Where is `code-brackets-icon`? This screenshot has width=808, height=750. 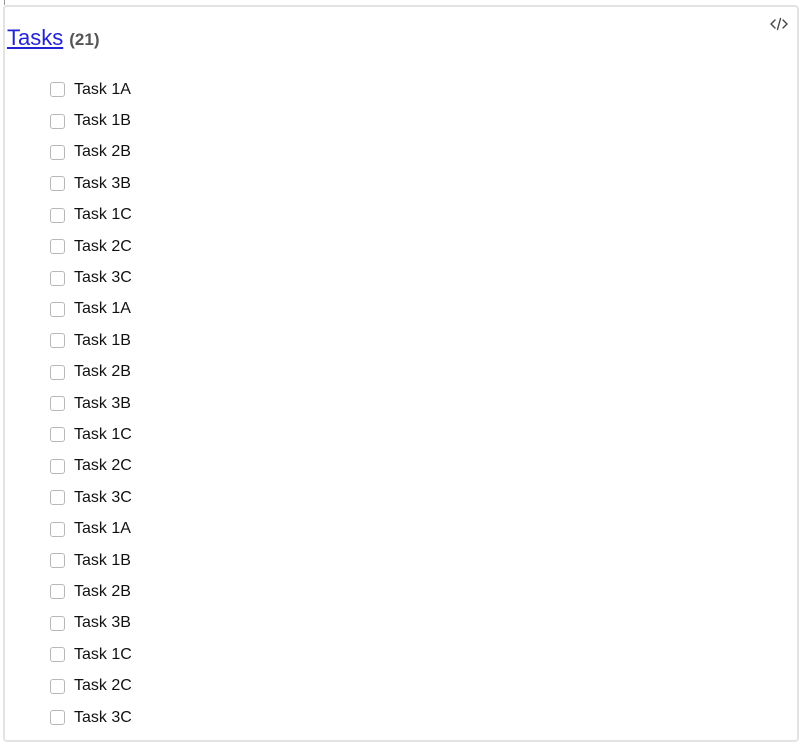 code-brackets-icon is located at coordinates (779, 24).